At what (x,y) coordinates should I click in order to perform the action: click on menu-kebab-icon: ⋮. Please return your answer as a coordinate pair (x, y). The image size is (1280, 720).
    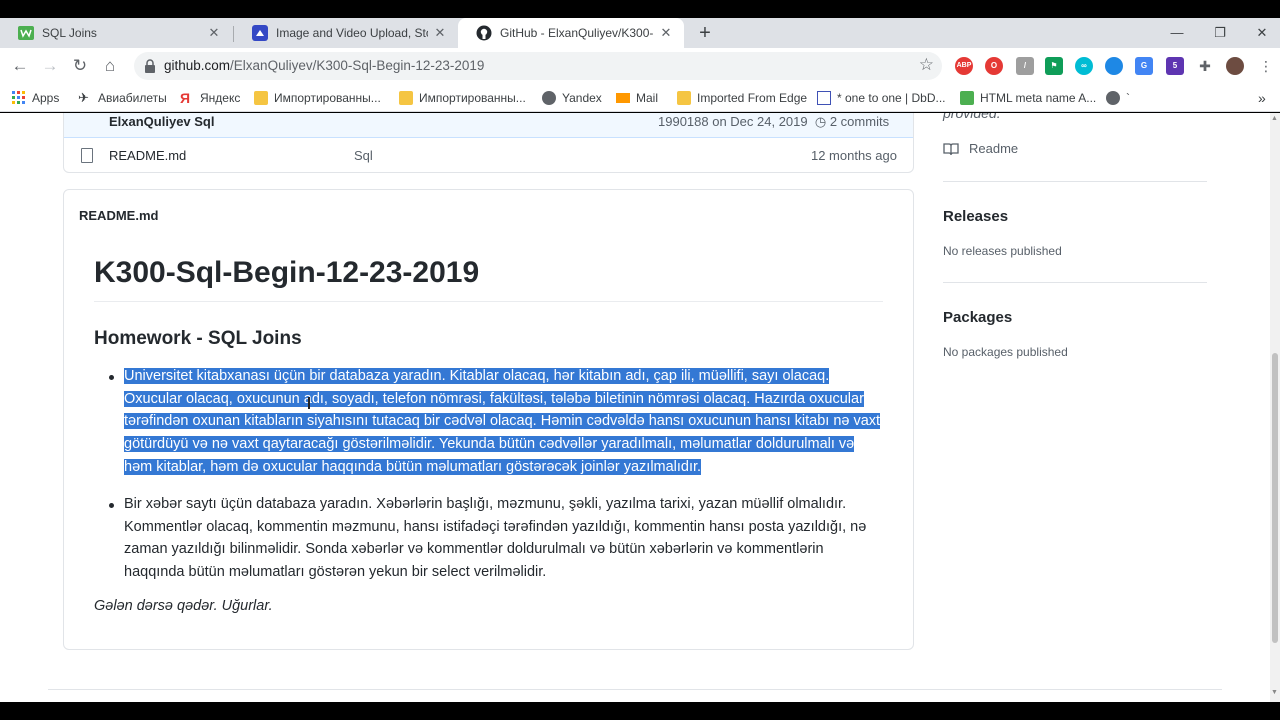
    Looking at the image, I should click on (1266, 66).